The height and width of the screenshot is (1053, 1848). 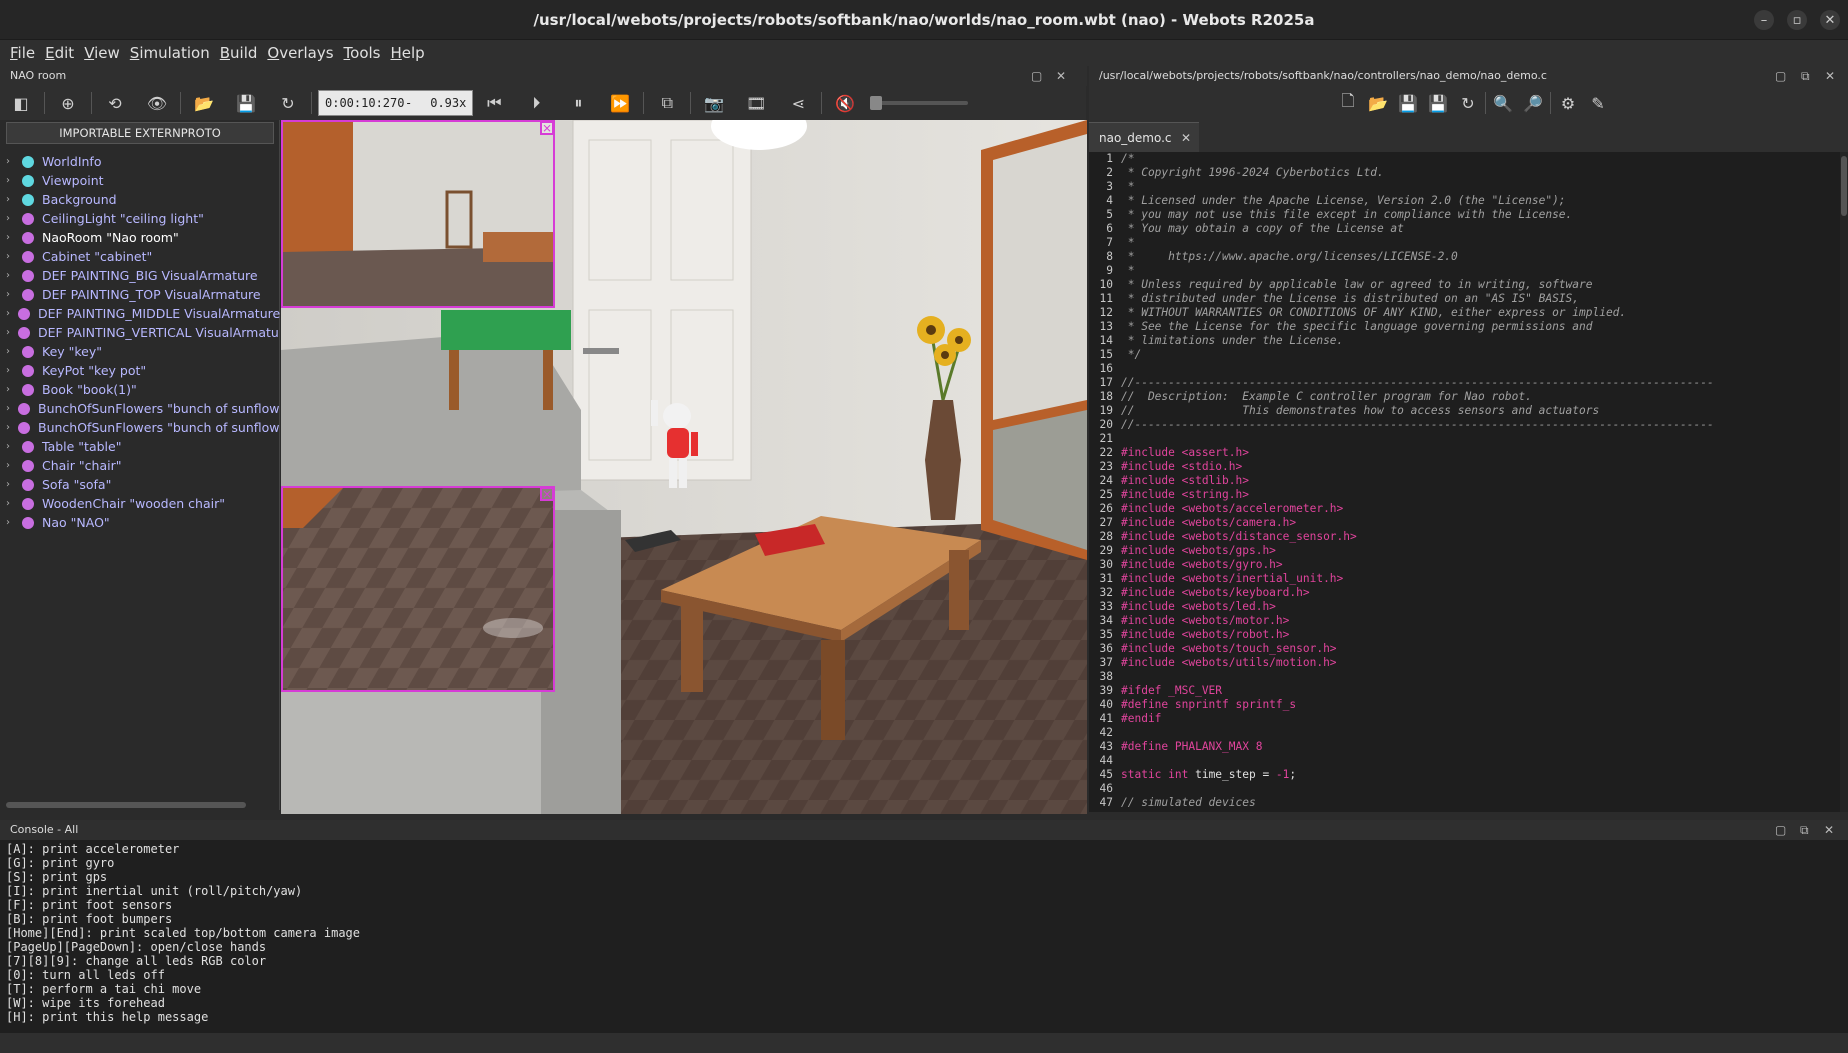 I want to click on importable-externproto-button: IMPORTABLE EXTERNPROTO, so click(x=140, y=133).